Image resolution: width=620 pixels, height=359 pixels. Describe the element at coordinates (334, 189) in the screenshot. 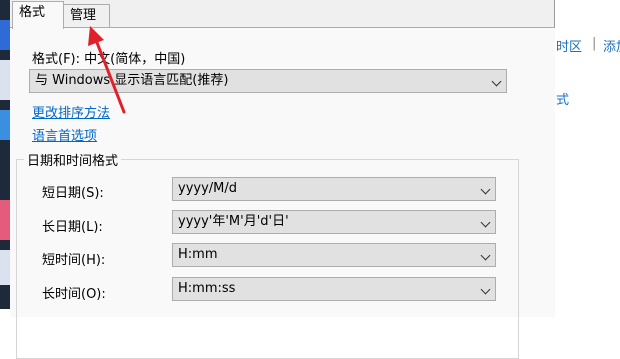

I see `short-date-select: yyyy/M/d` at that location.